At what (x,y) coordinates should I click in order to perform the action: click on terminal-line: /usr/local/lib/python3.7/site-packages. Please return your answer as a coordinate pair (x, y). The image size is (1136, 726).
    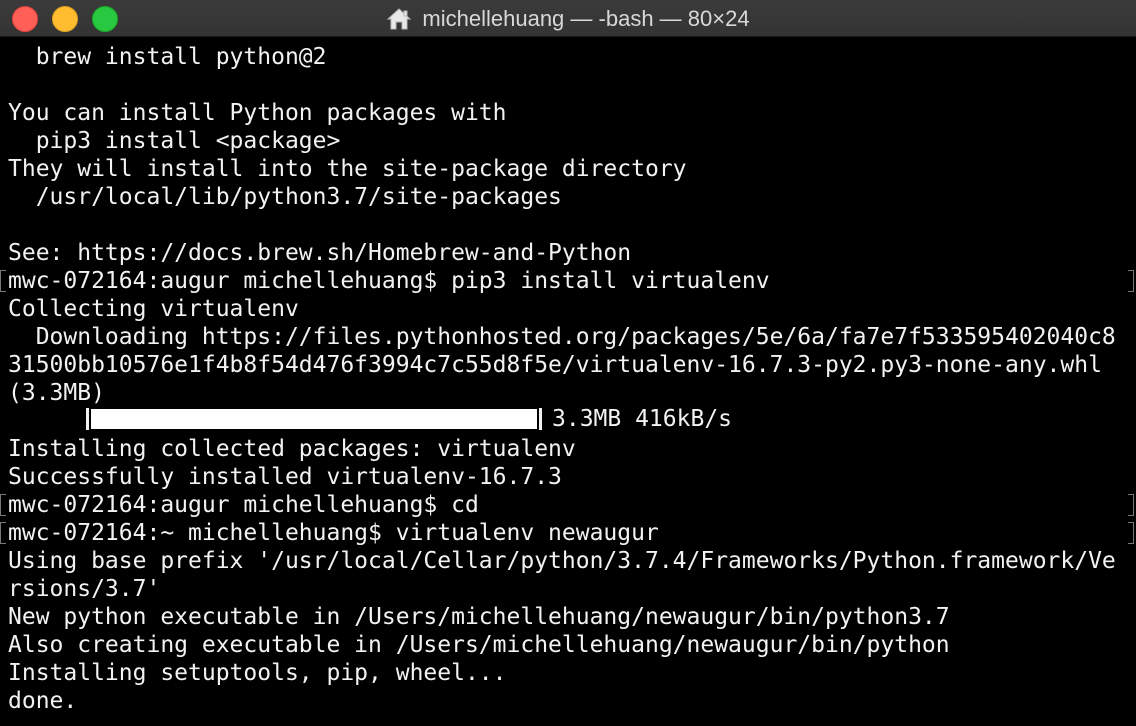
    Looking at the image, I should click on (285, 197).